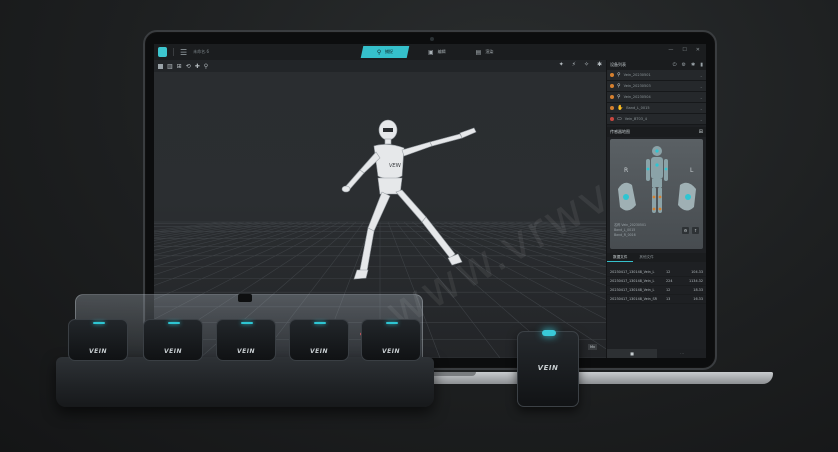 The image size is (838, 452). What do you see at coordinates (593, 347) in the screenshot?
I see `zoom-indicator: Mv` at bounding box center [593, 347].